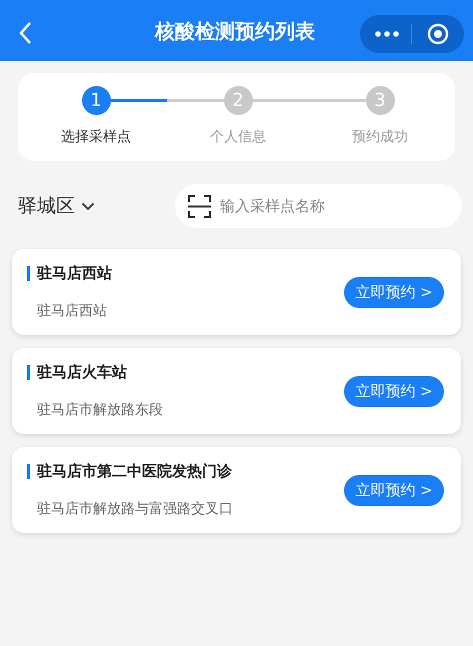 The width and height of the screenshot is (473, 646). What do you see at coordinates (380, 137) in the screenshot?
I see `step-label: 预约成功` at bounding box center [380, 137].